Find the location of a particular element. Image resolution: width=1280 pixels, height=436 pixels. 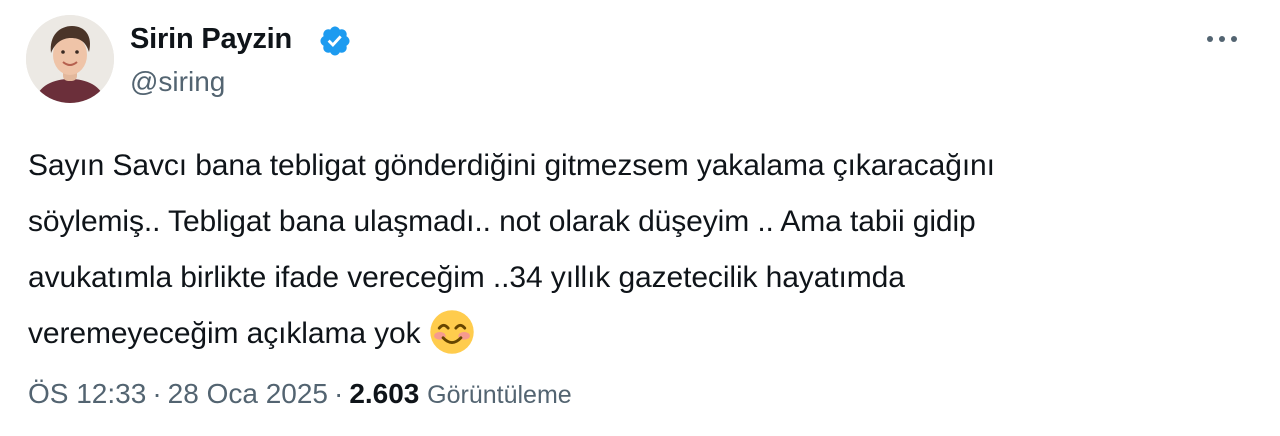

tweet-date: 28 Oca 2025 is located at coordinates (248, 393).